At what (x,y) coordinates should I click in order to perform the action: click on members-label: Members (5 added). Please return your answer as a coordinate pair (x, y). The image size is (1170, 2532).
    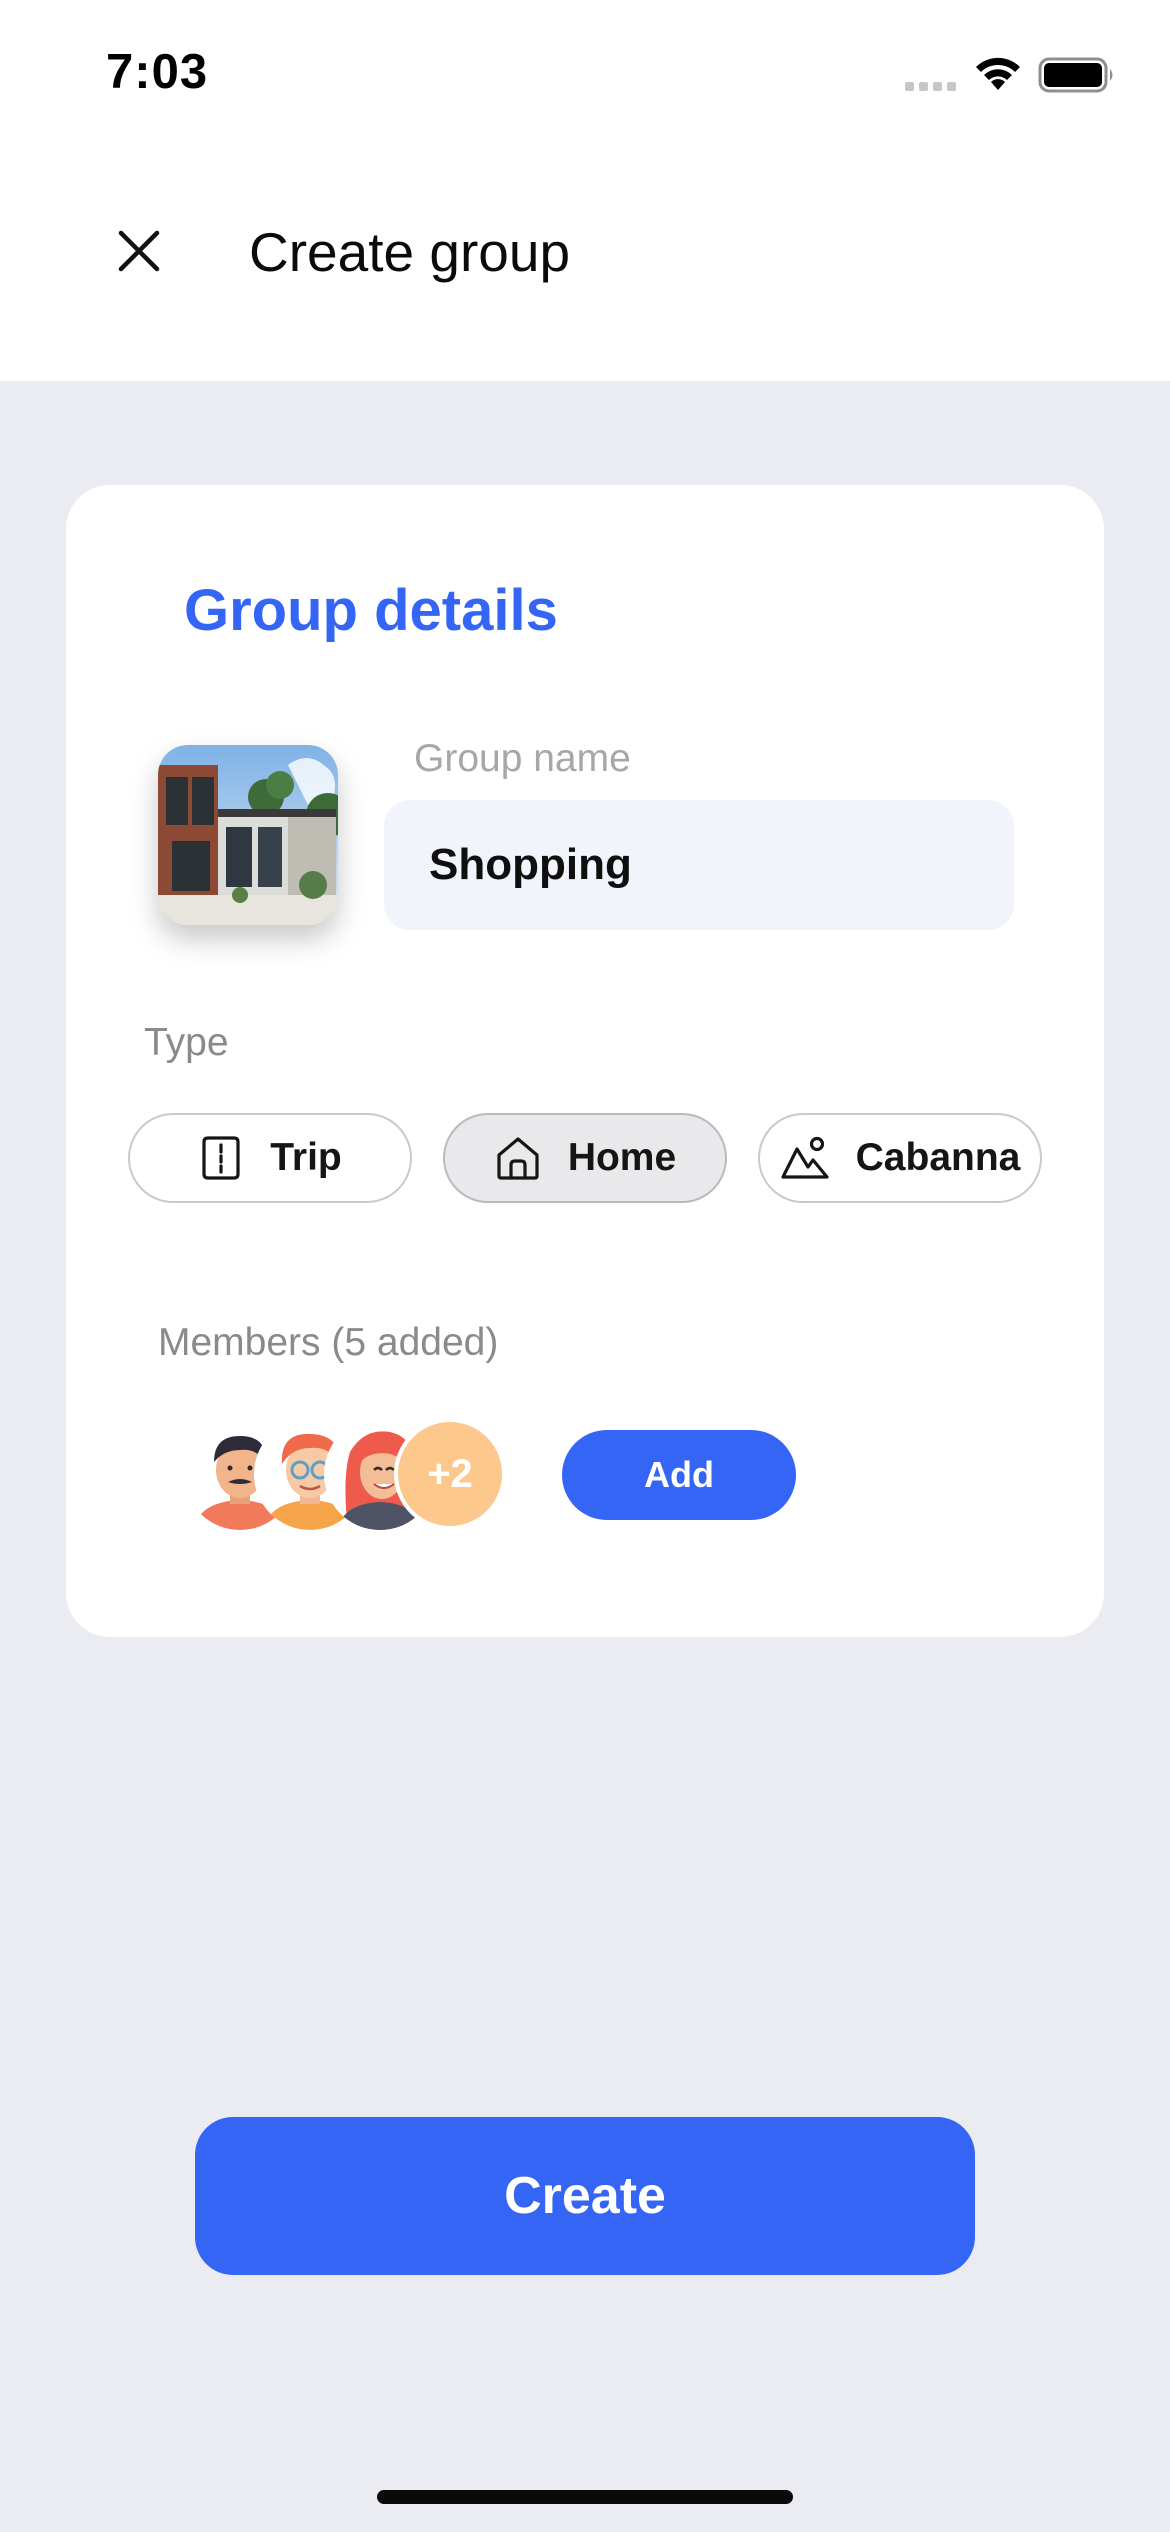
    Looking at the image, I should click on (328, 1342).